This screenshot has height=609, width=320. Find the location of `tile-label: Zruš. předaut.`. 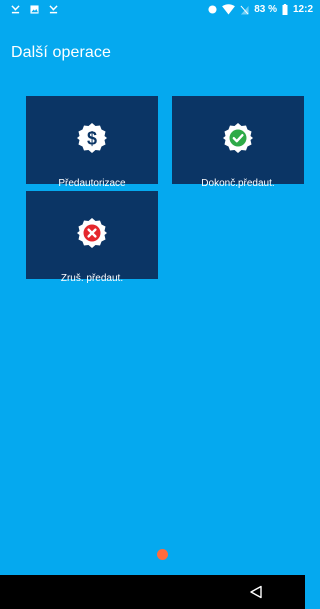

tile-label: Zruš. předaut. is located at coordinates (92, 278).